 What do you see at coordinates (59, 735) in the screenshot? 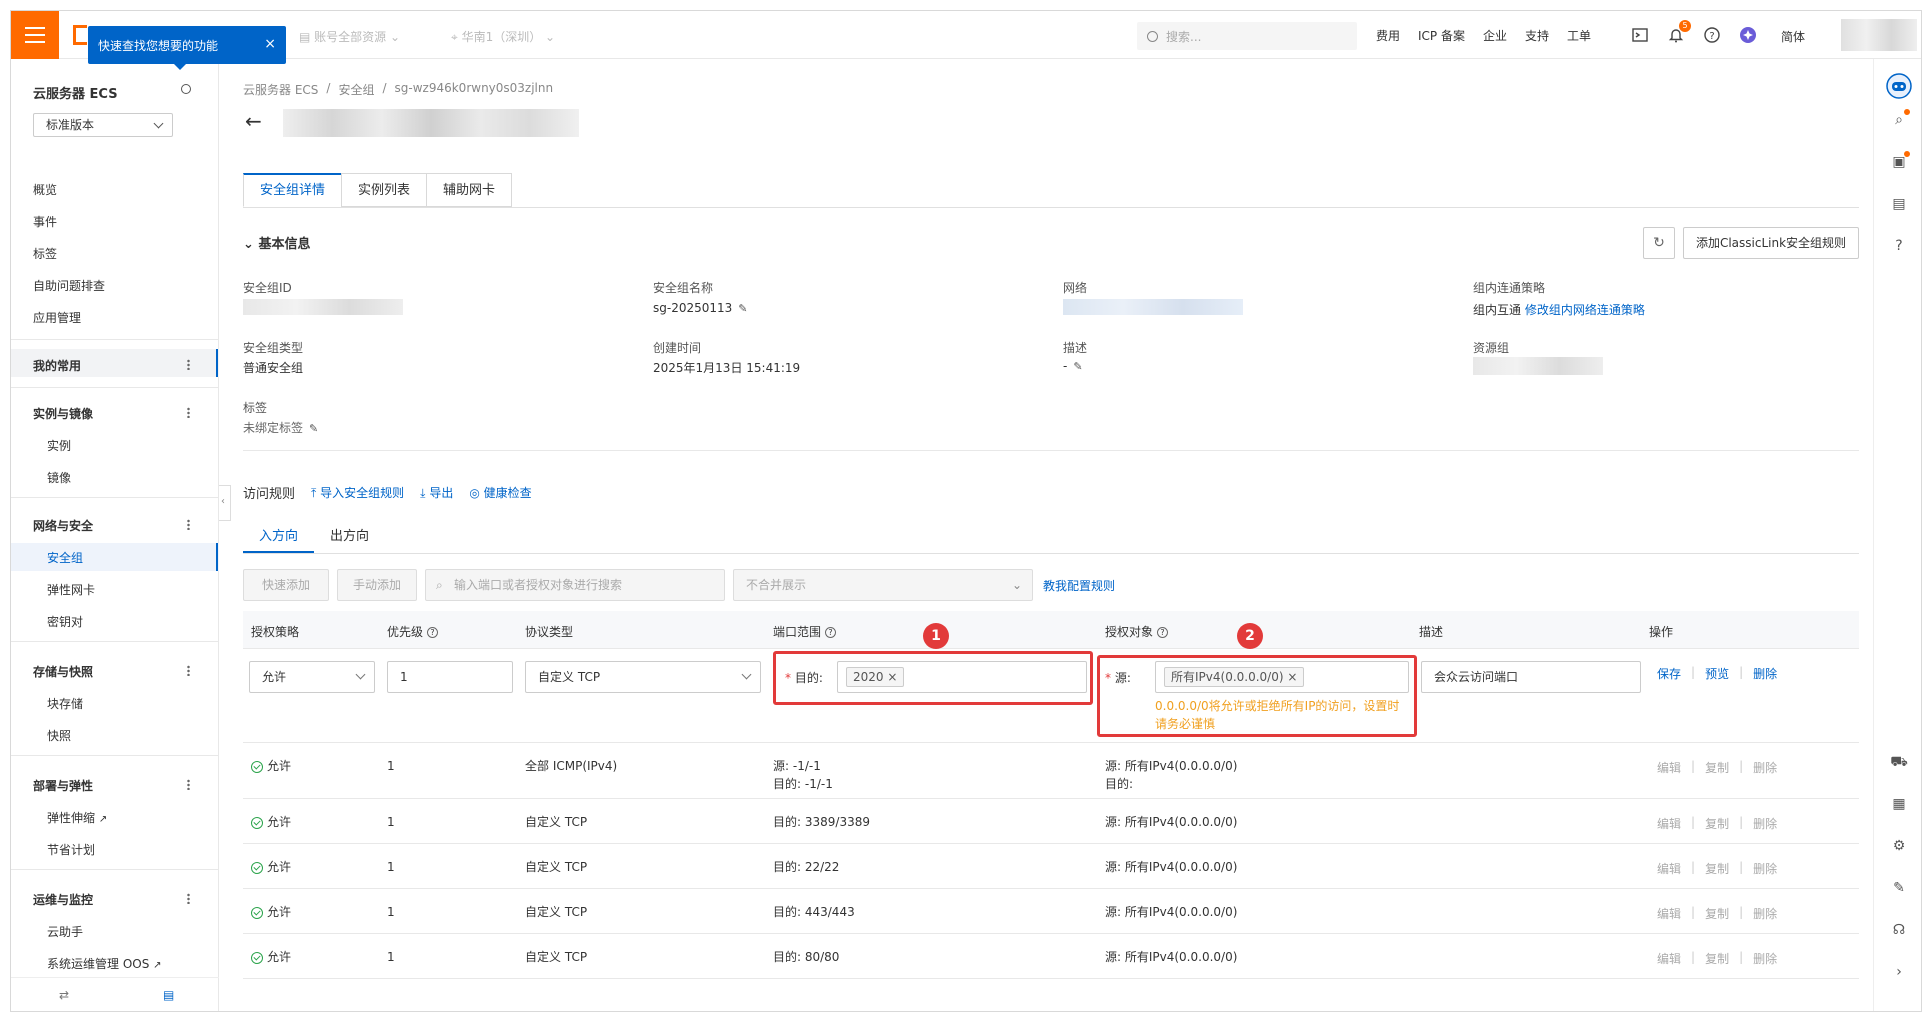
I see `sidebar-item-snapshot: 快照` at bounding box center [59, 735].